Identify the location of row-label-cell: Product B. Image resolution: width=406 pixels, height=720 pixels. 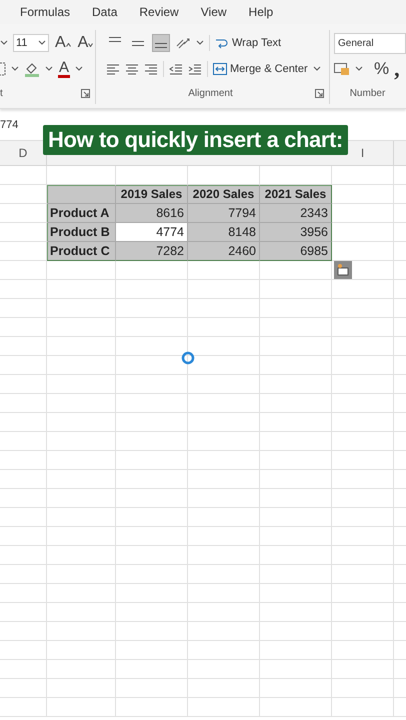
(81, 232).